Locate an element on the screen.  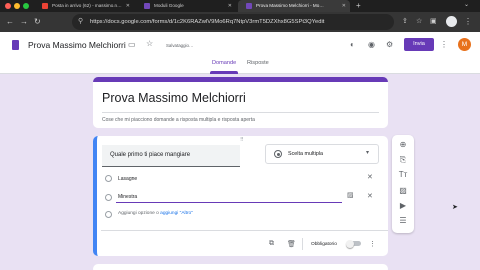
add-section-icon: ☰ is located at coordinates (403, 221).